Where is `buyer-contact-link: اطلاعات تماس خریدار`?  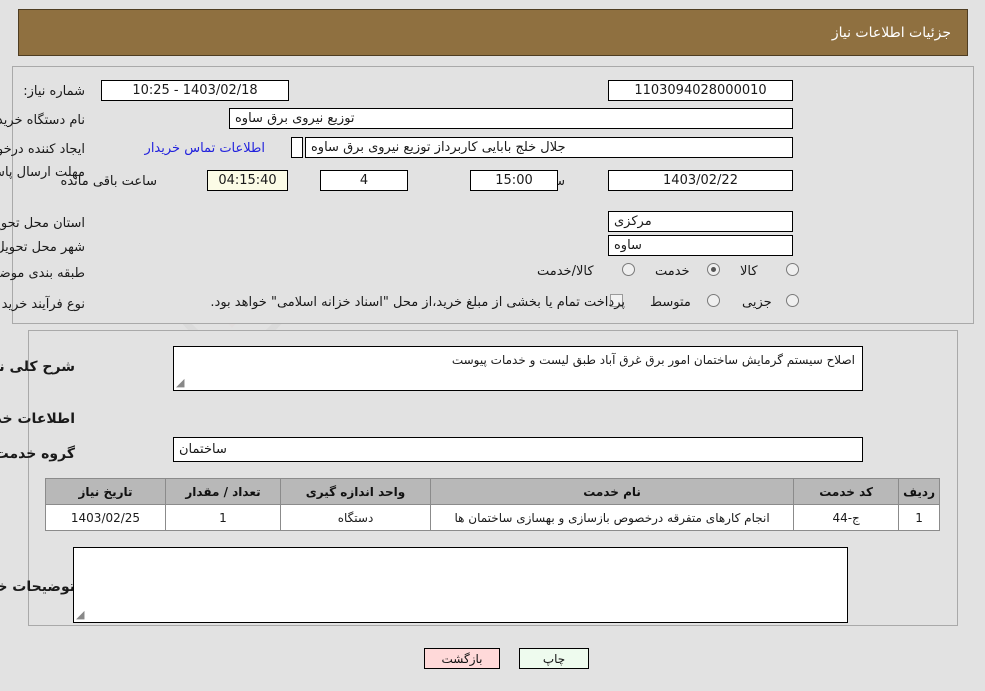
buyer-contact-link: اطلاعات تماس خریدار is located at coordinates (205, 148).